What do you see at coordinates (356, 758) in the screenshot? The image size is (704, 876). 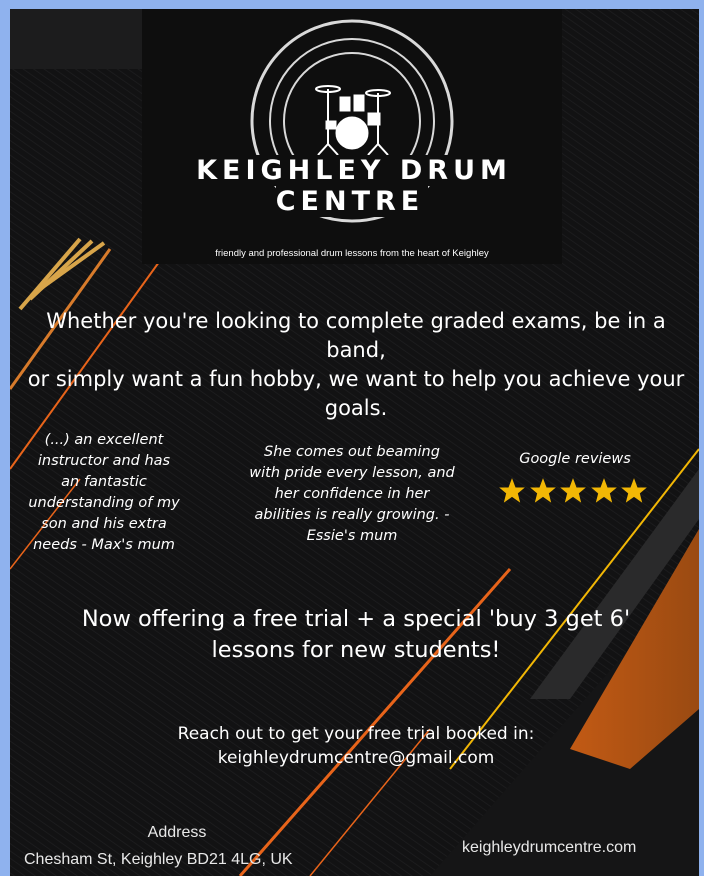 I see `email-address: keighleydrumcentre@gmail.com` at bounding box center [356, 758].